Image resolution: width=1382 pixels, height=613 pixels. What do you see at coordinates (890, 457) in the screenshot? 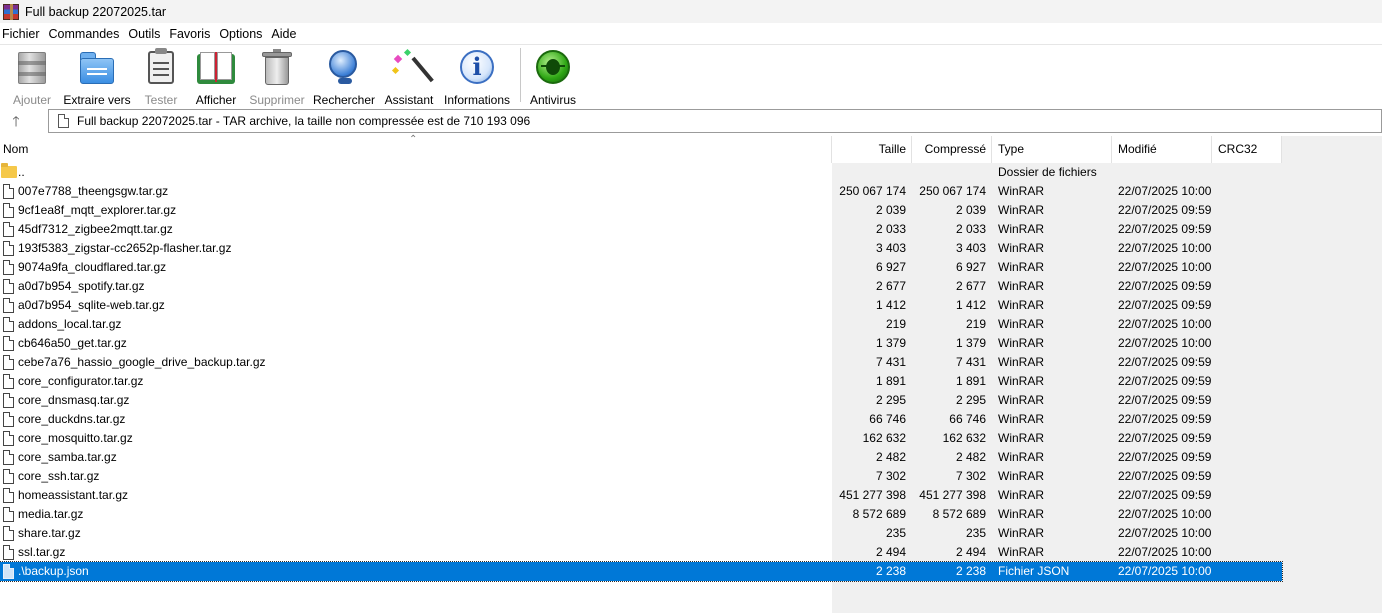
I see `row-size: 2 482` at bounding box center [890, 457].